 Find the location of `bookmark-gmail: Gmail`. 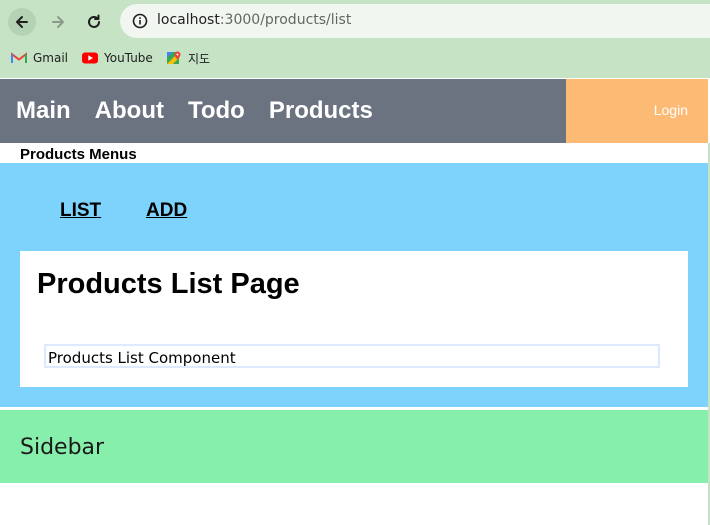

bookmark-gmail: Gmail is located at coordinates (39, 58).